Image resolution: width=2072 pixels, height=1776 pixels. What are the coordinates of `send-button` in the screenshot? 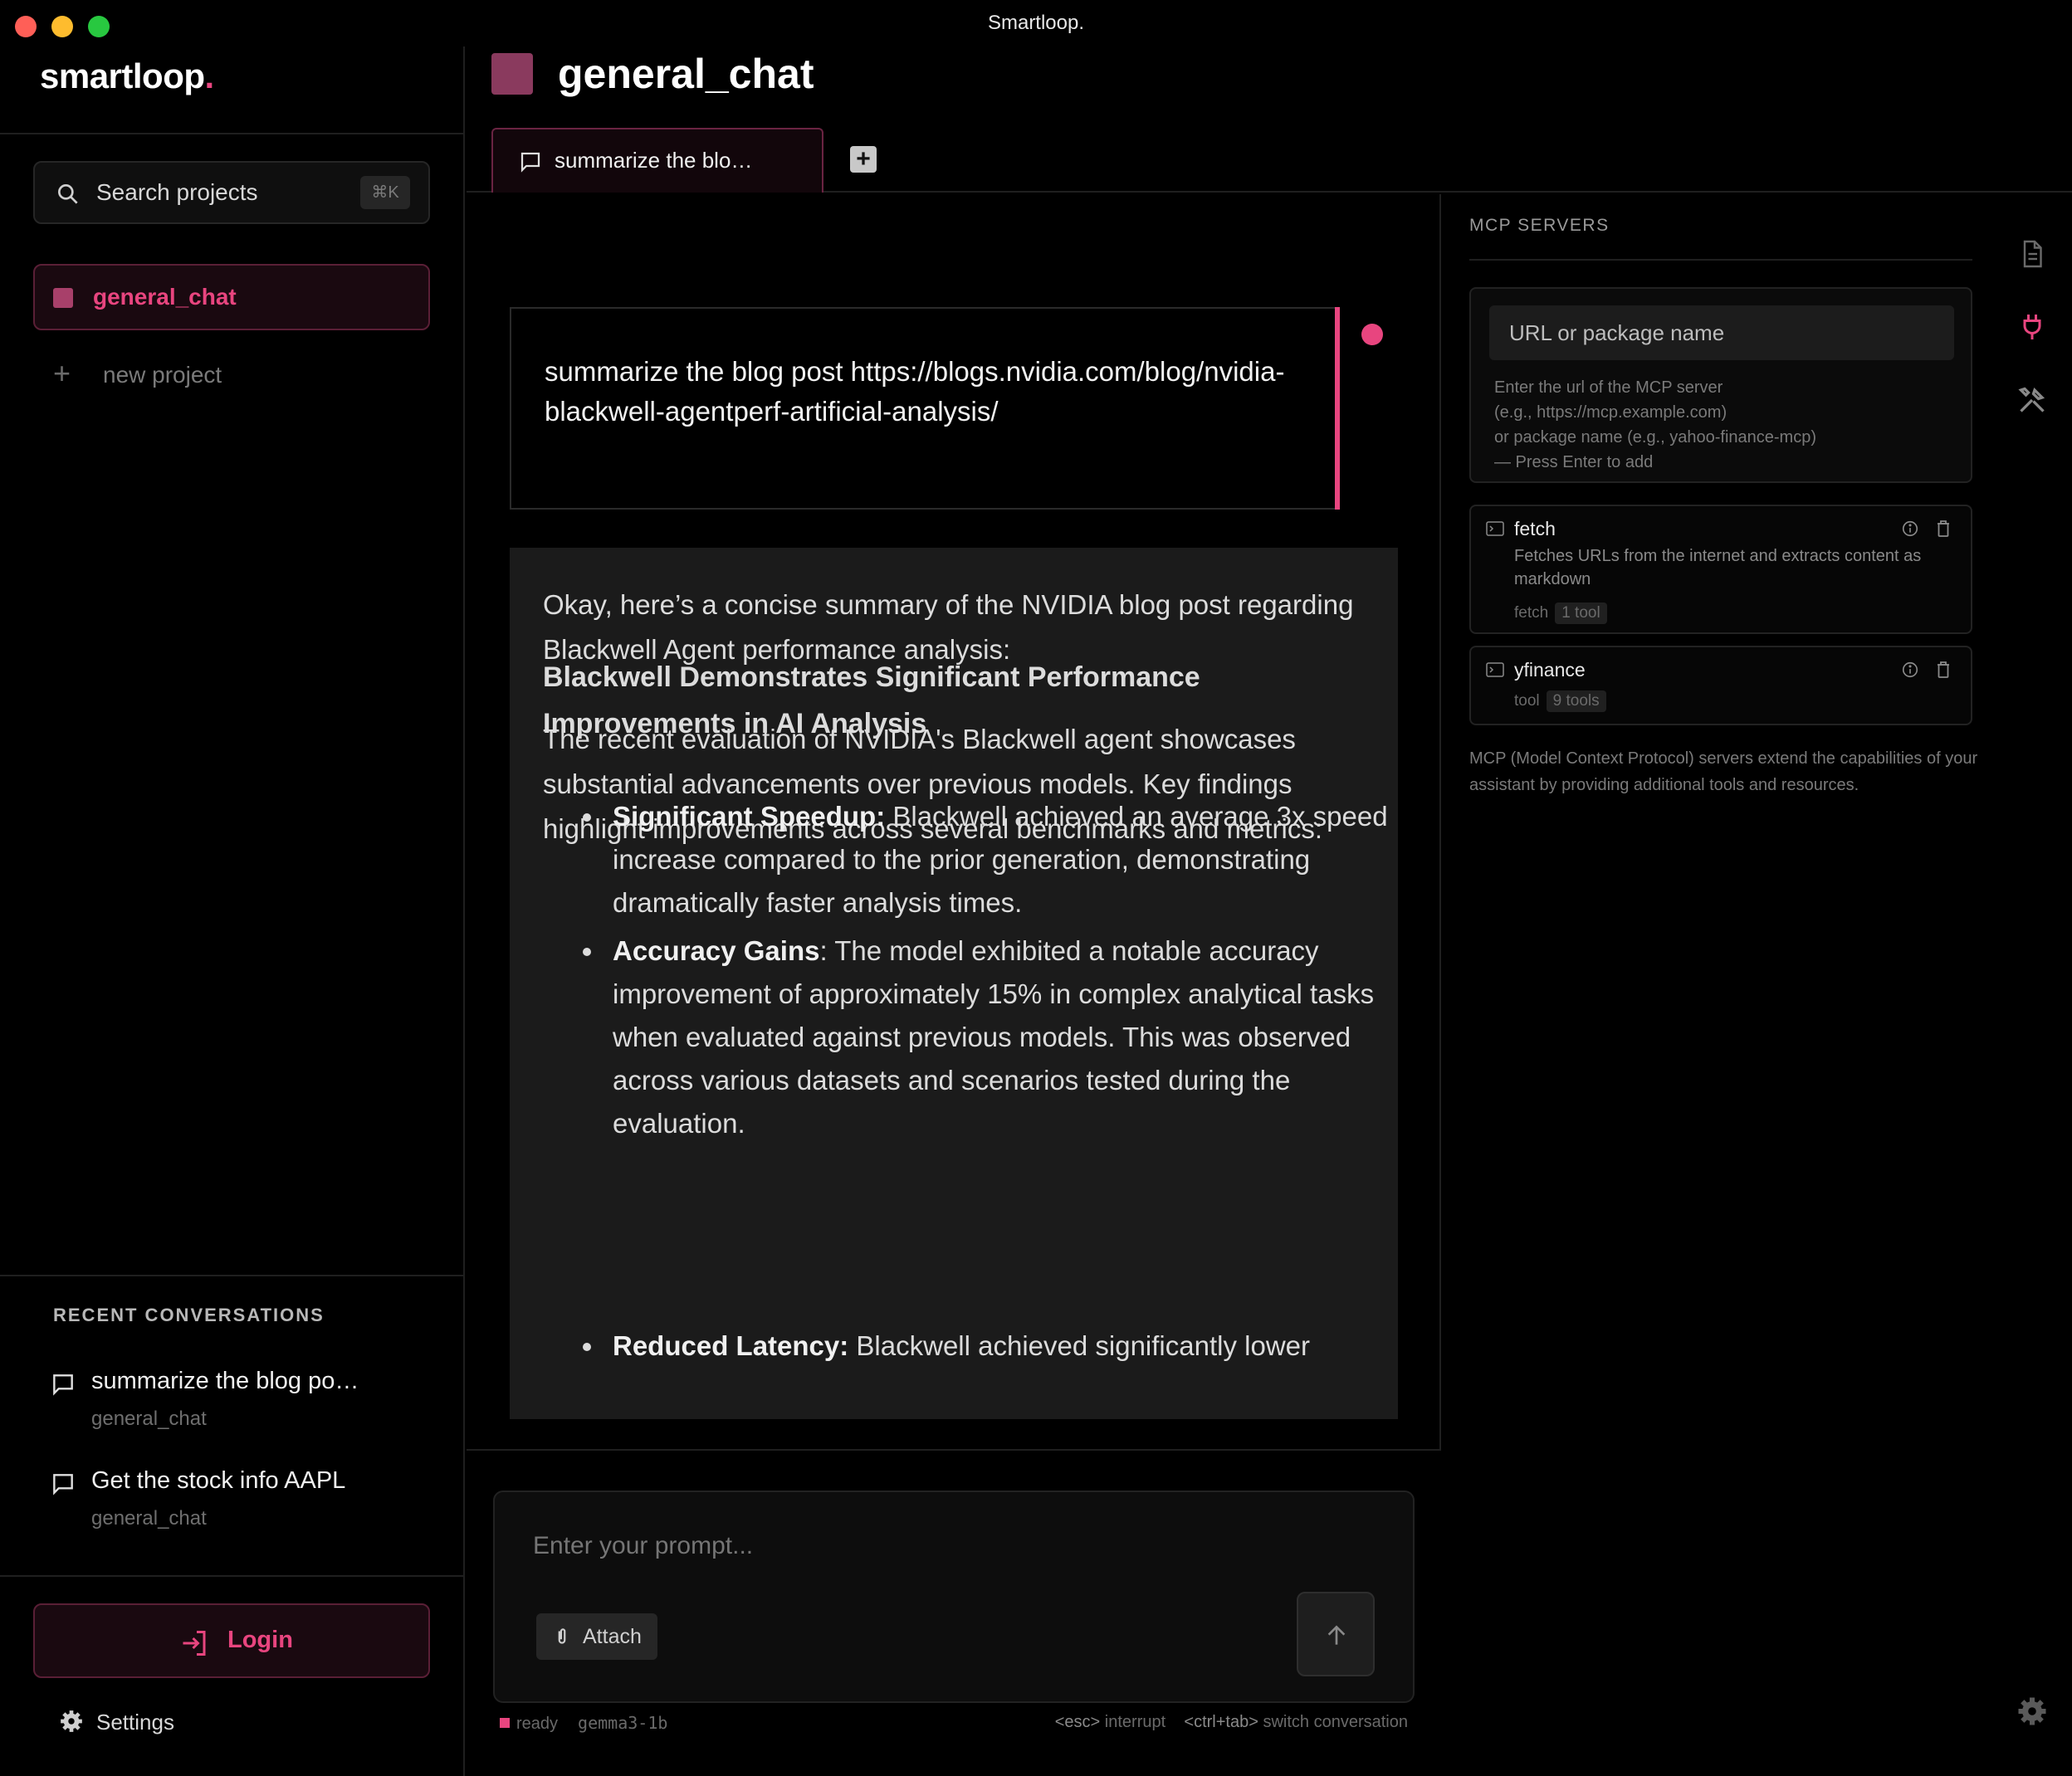 It's located at (1336, 1634).